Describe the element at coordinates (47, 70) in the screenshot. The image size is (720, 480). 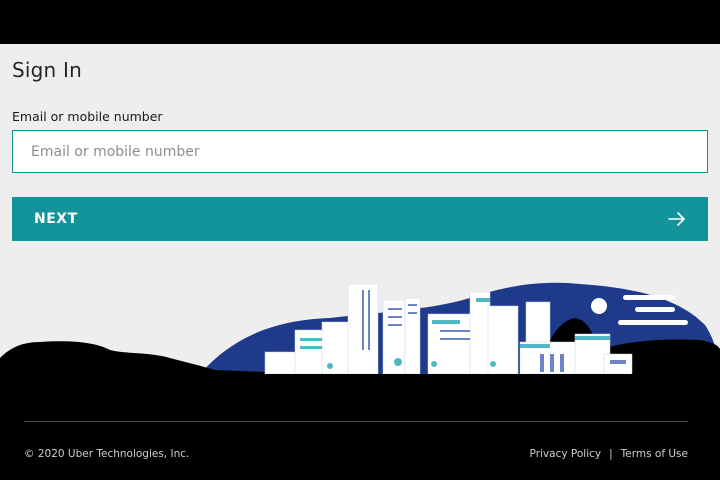
I see `page-title: Sign In` at that location.